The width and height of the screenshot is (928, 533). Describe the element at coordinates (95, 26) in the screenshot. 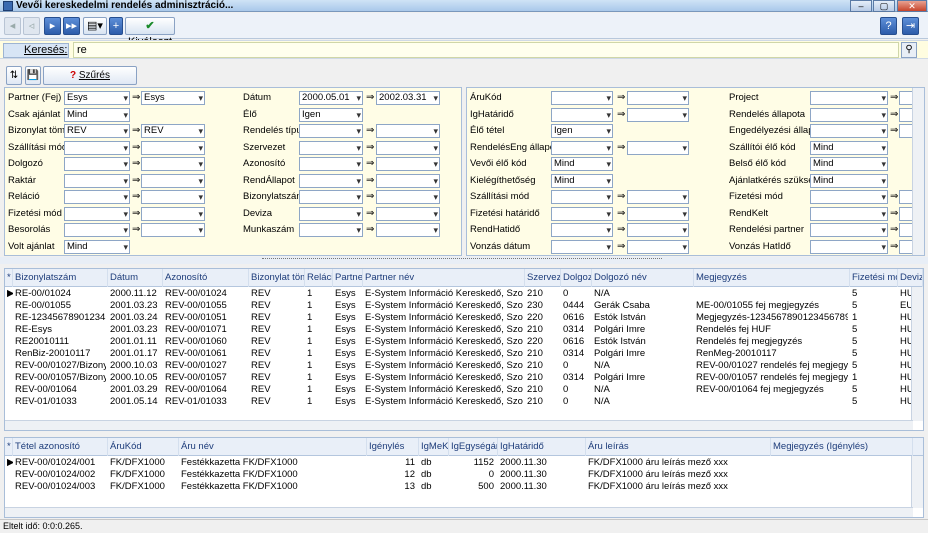

I see `export-dropdown-button: ▤▾` at that location.